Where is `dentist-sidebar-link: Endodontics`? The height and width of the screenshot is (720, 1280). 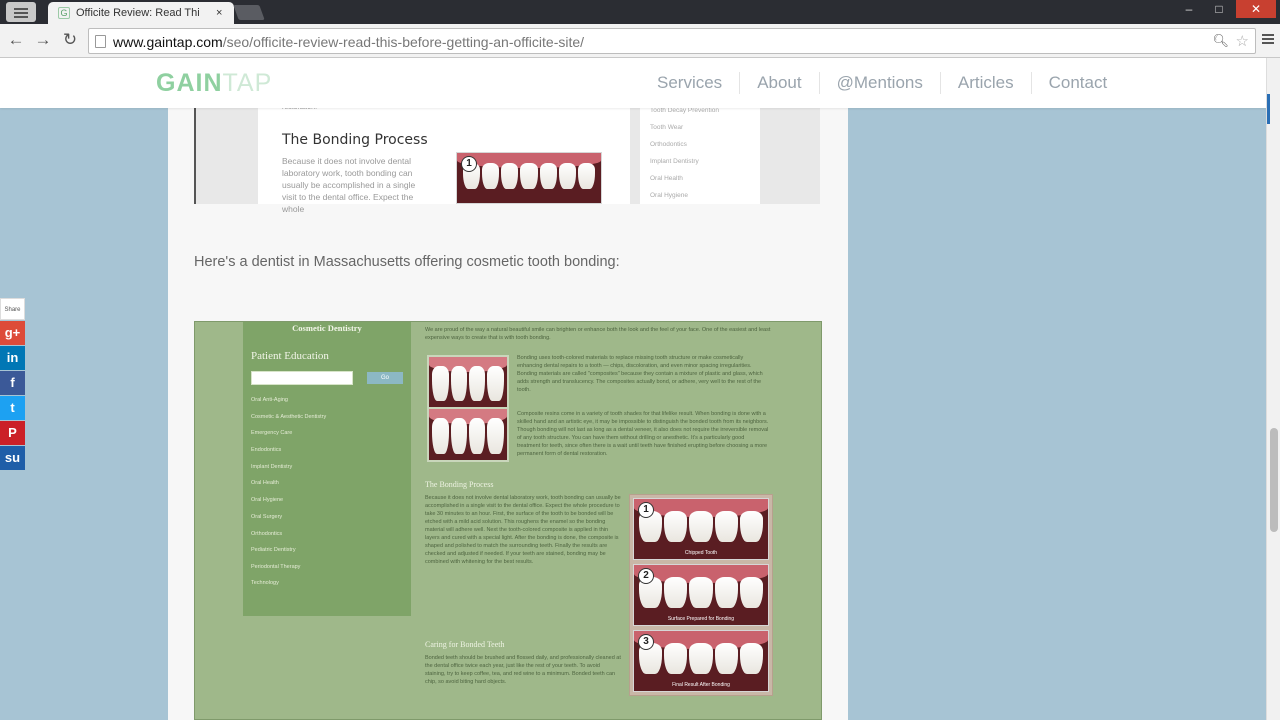 dentist-sidebar-link: Endodontics is located at coordinates (266, 450).